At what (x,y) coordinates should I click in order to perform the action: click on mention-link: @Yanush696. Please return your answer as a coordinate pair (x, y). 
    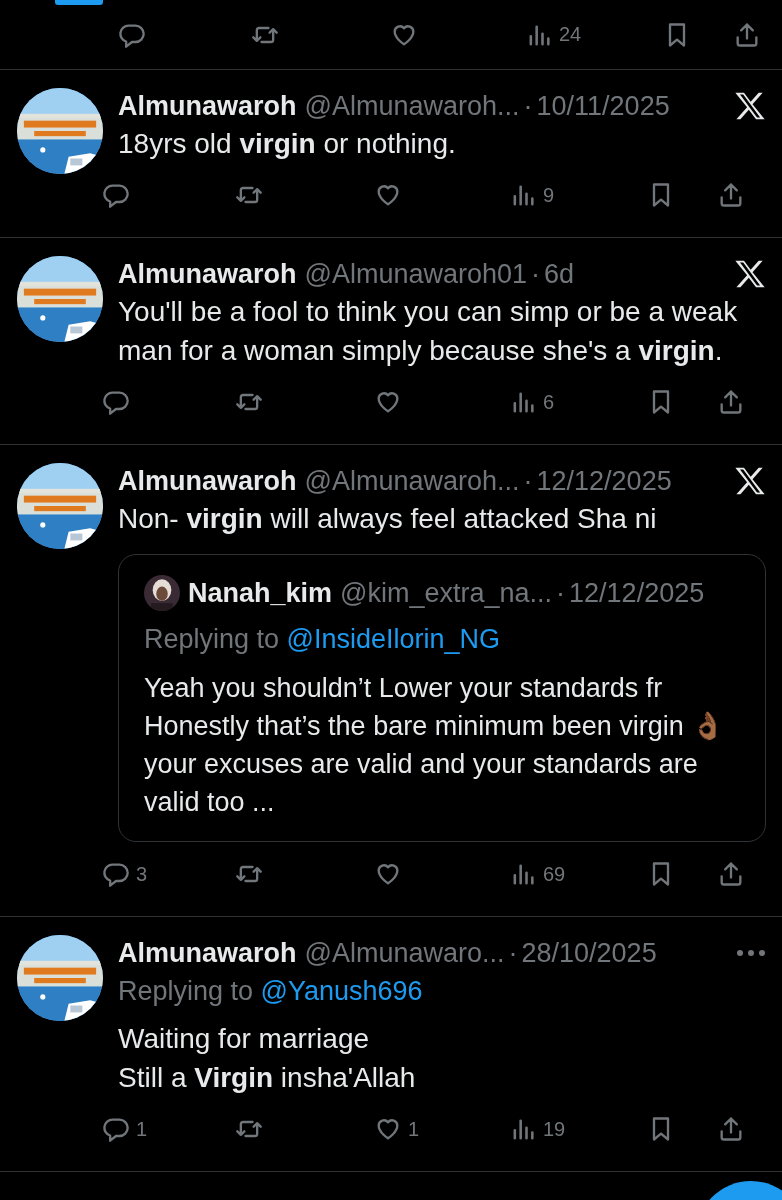
    Looking at the image, I should click on (341, 991).